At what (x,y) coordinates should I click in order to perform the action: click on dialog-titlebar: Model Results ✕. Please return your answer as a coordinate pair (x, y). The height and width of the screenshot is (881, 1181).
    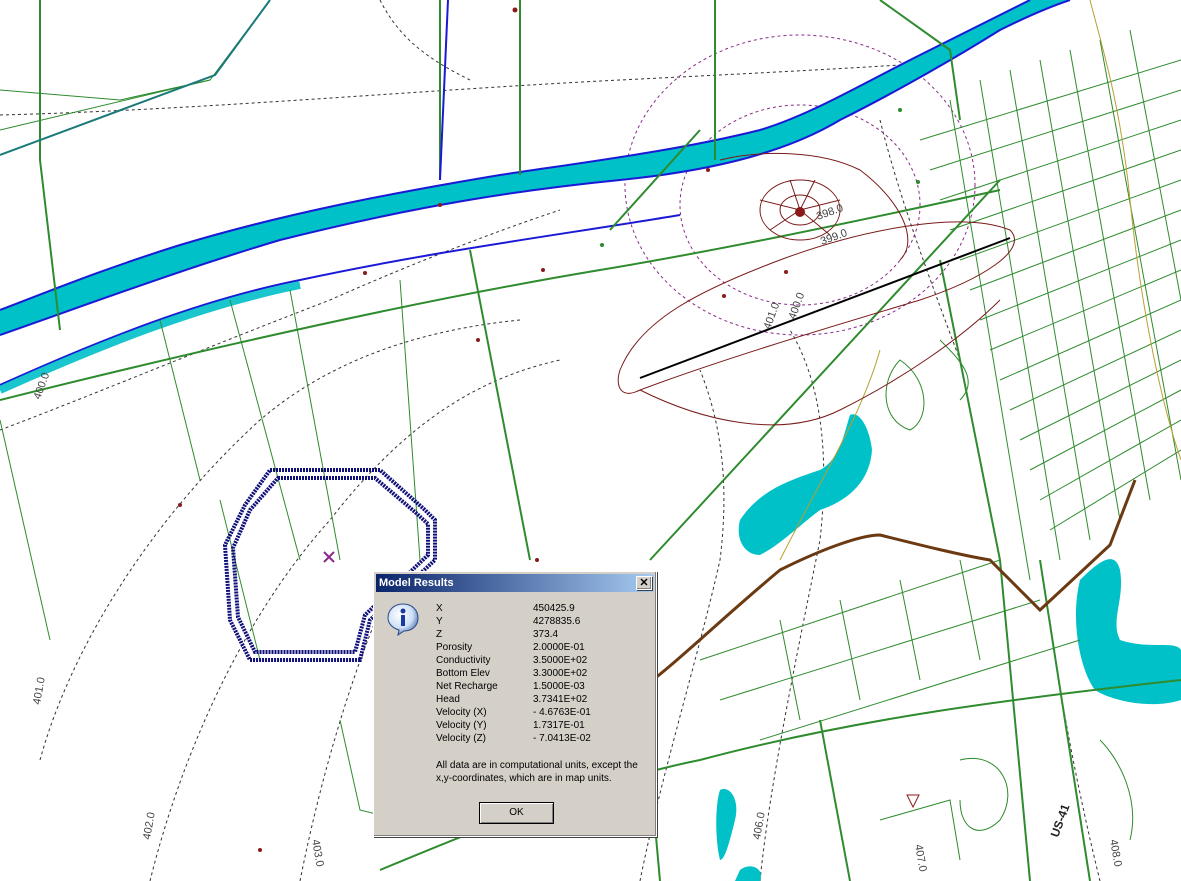
    Looking at the image, I should click on (515, 583).